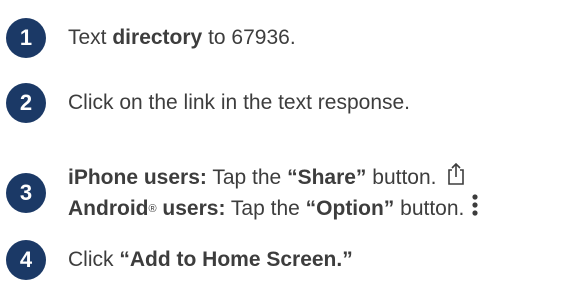  Describe the element at coordinates (273, 209) in the screenshot. I see `android-instruction: Android ® users: Tap the “Option” button.` at that location.